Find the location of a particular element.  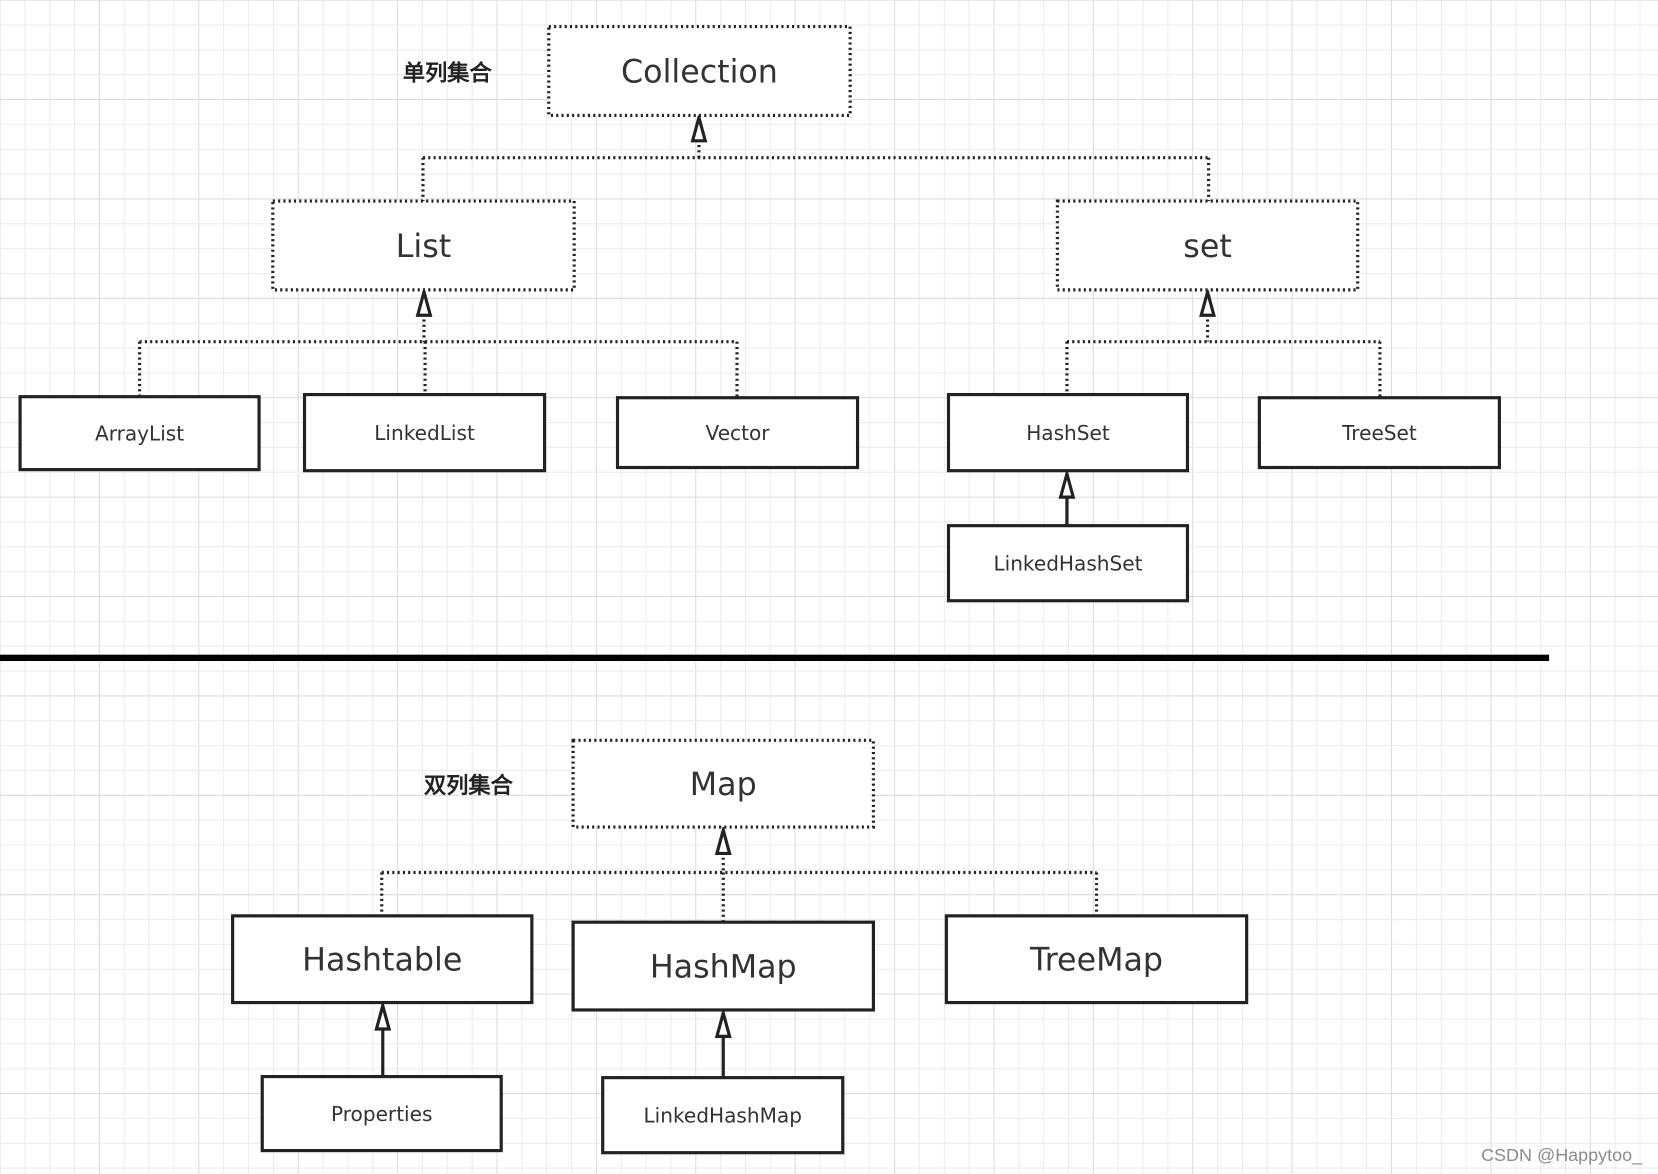

hashset-label: HashSet is located at coordinates (1068, 433).